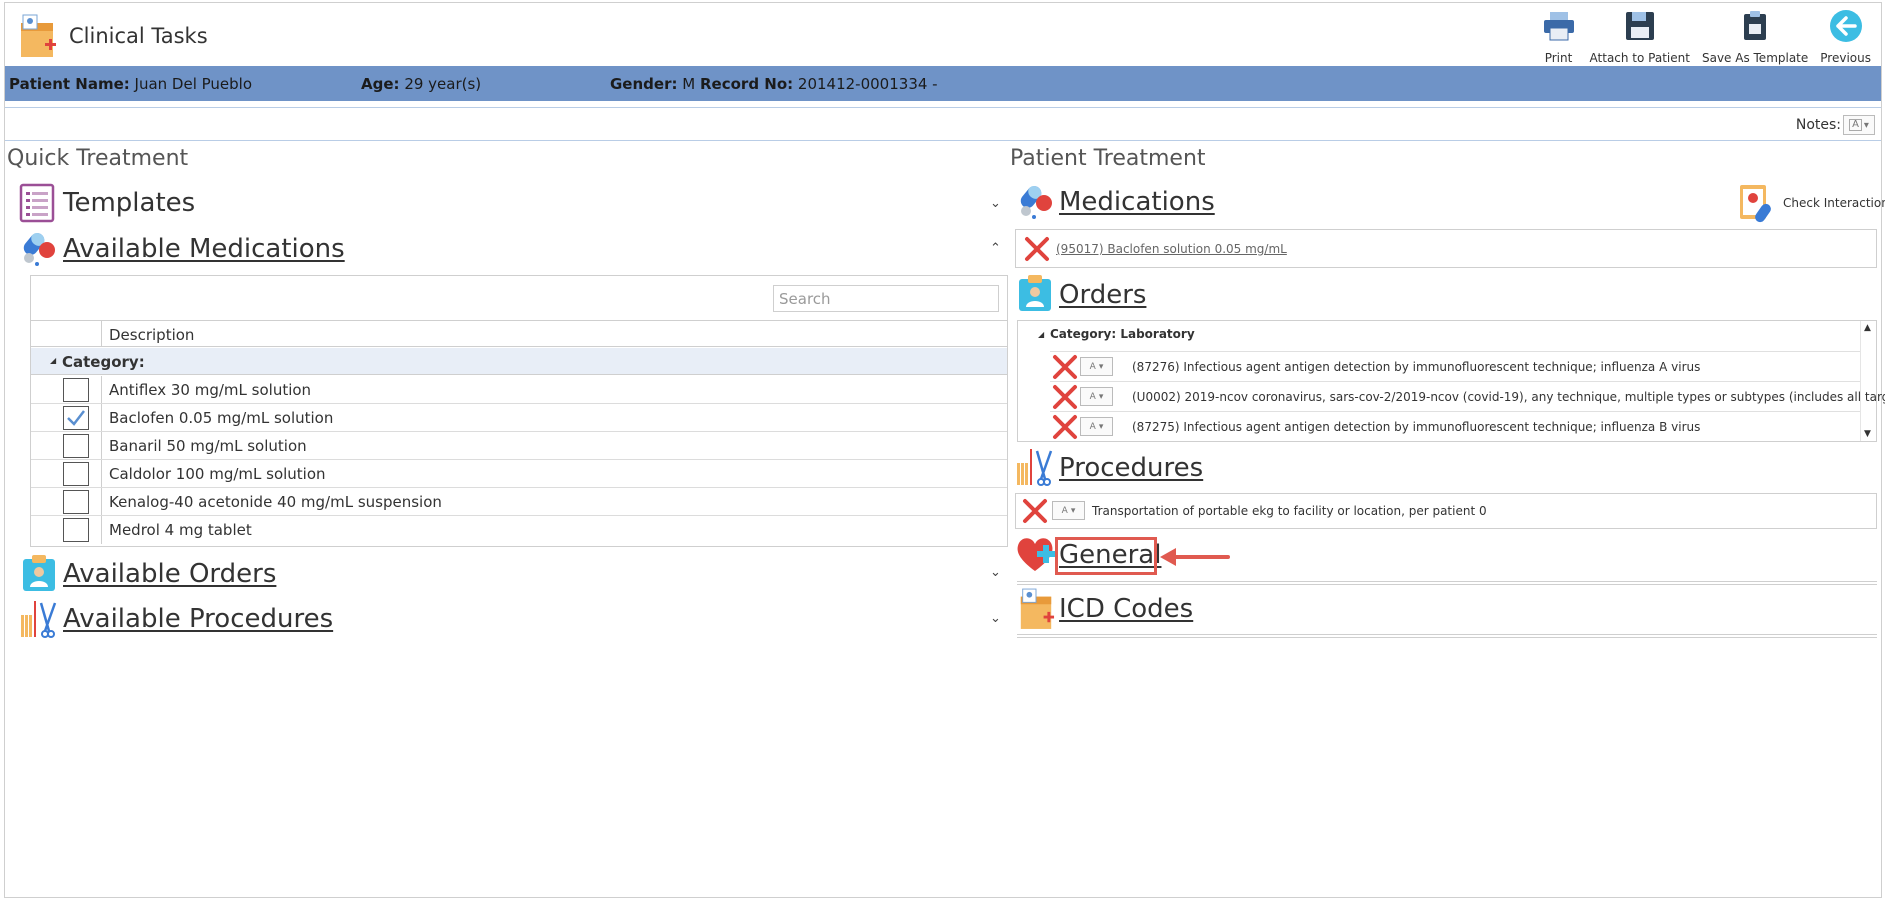 This screenshot has height=901, width=1885. I want to click on orders-scrollbar: ▲ ▼, so click(1868, 381).